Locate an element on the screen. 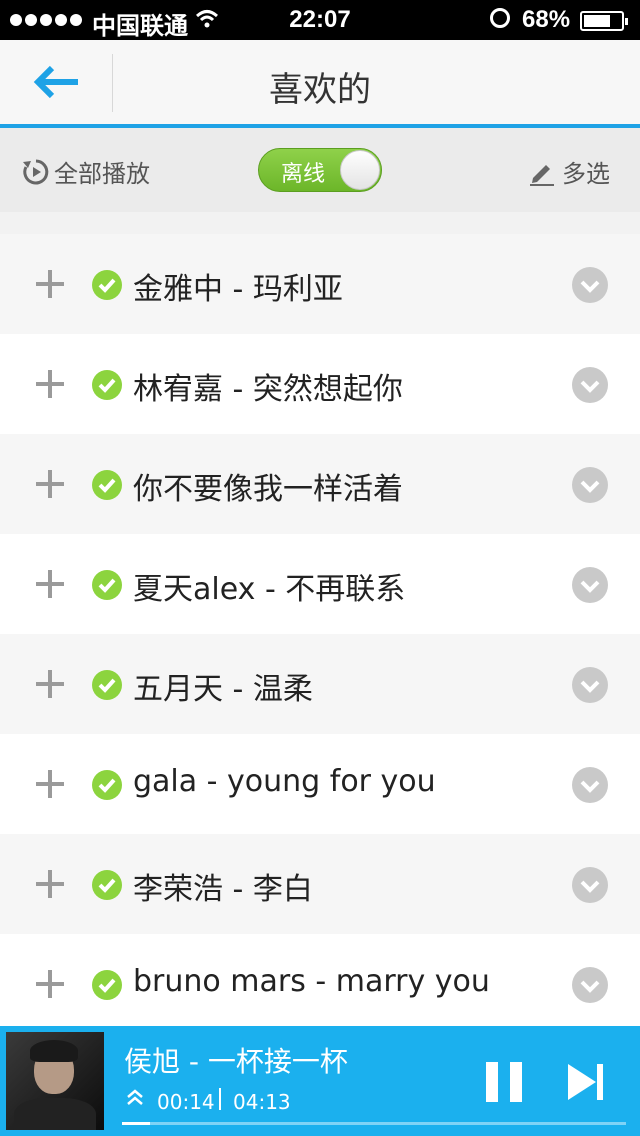 The width and height of the screenshot is (640, 1136). elapsed-time: 00:14 is located at coordinates (186, 1102).